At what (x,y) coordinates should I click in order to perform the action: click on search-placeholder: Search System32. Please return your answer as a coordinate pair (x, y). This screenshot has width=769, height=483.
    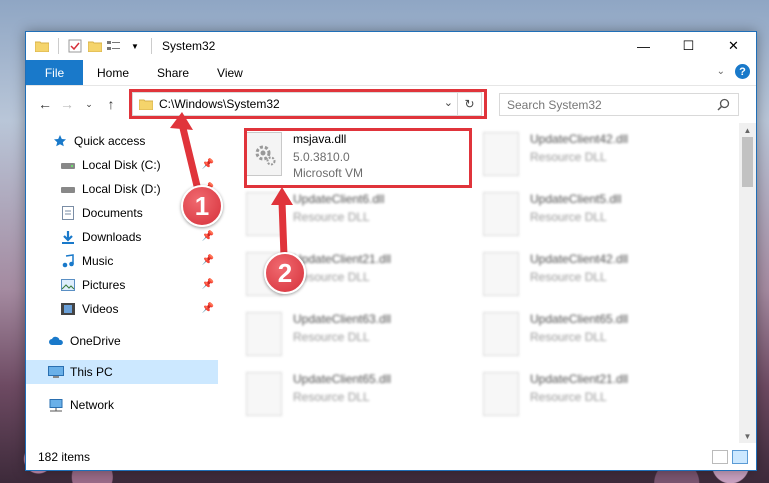
    Looking at the image, I should click on (554, 104).